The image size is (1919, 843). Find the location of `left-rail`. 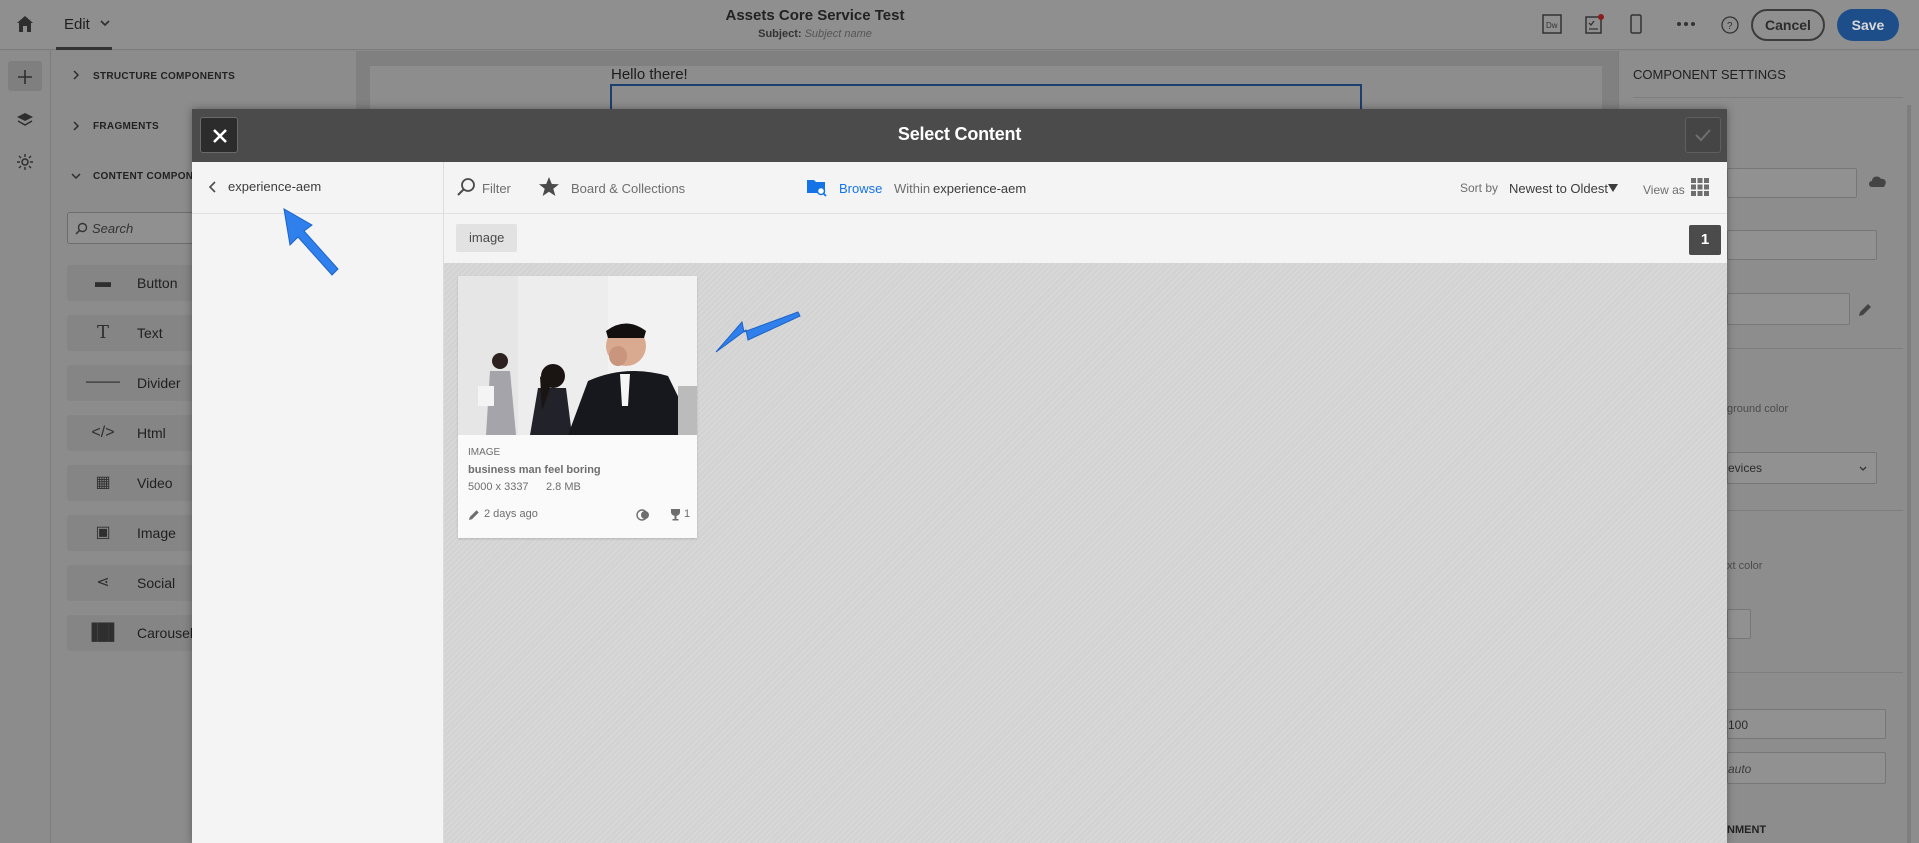

left-rail is located at coordinates (25, 447).